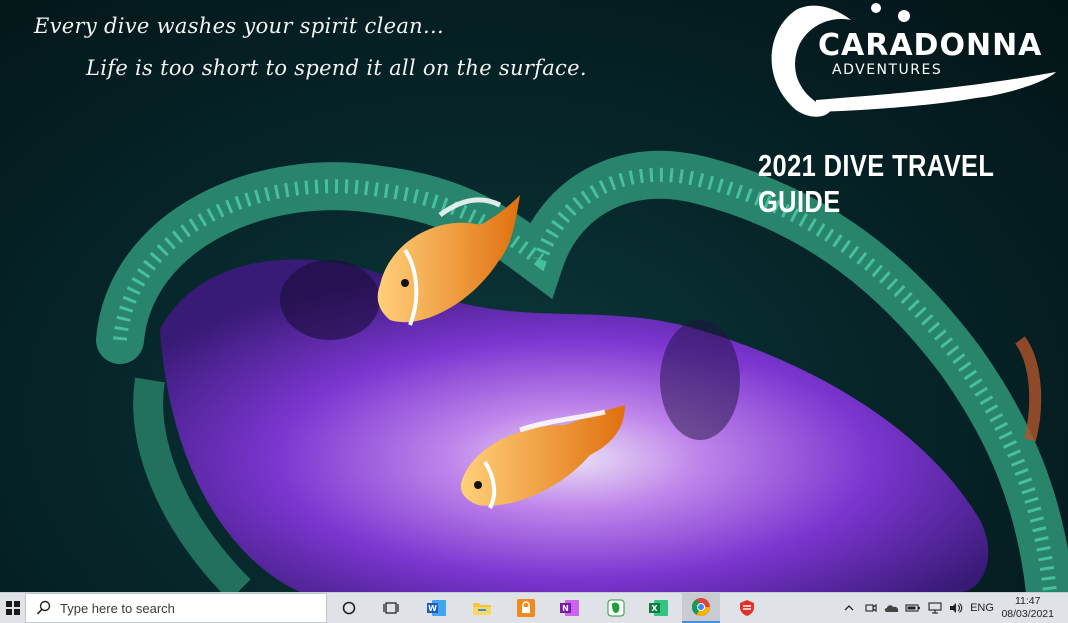 Image resolution: width=1068 pixels, height=623 pixels. I want to click on search-icon, so click(43, 607).